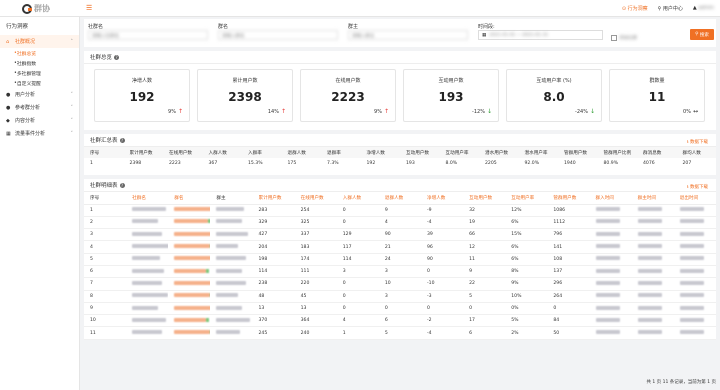 The height and width of the screenshot is (390, 720). I want to click on change-percent: 14%, so click(273, 111).